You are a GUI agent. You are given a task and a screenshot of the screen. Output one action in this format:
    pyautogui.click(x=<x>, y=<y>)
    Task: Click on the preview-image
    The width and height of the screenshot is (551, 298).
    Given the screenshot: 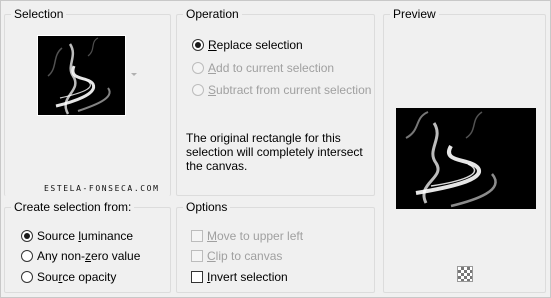 What is the action you would take?
    pyautogui.click(x=466, y=158)
    